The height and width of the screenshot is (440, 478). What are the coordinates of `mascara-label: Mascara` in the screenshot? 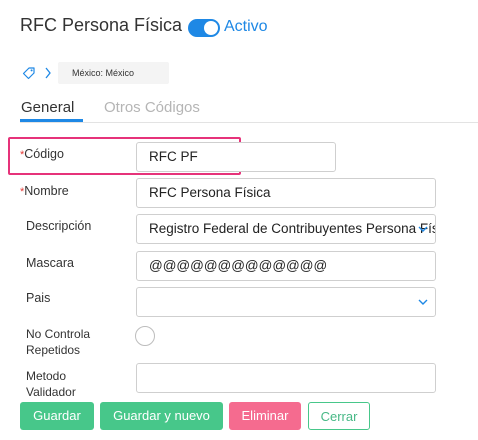 It's located at (50, 263).